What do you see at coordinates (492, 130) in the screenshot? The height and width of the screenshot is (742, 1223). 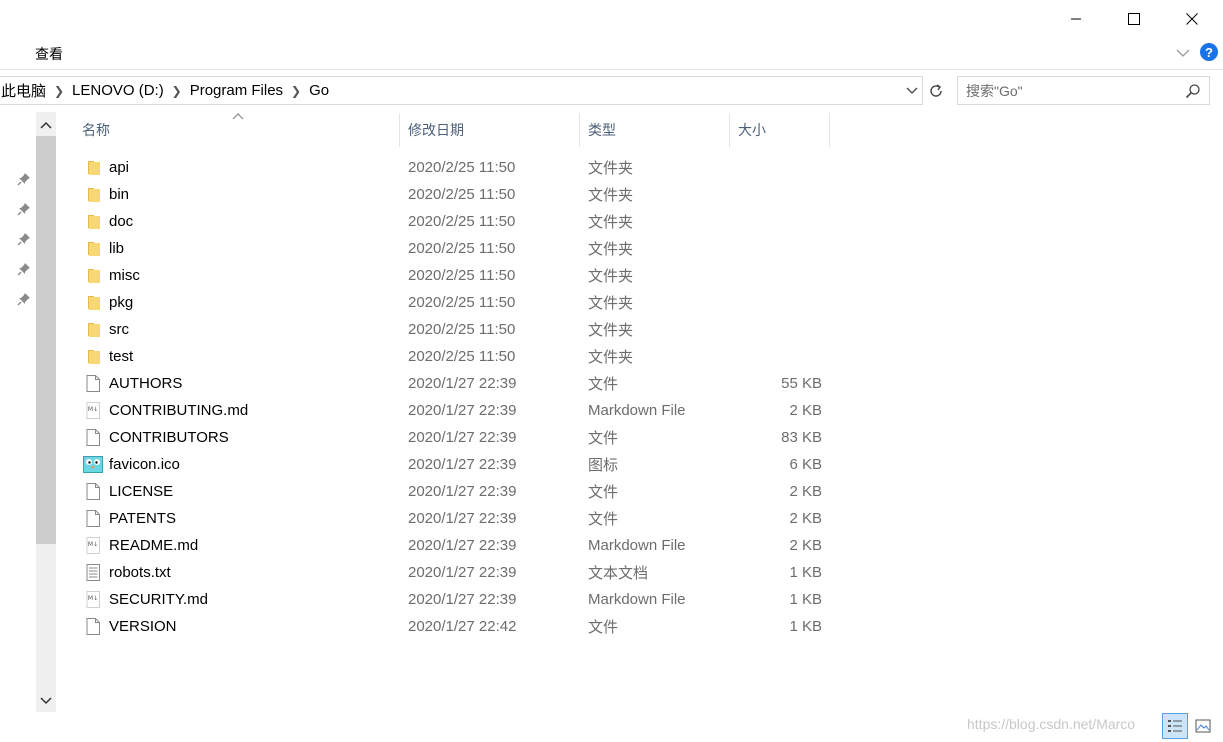 I see `column-header-date: 修改日期` at bounding box center [492, 130].